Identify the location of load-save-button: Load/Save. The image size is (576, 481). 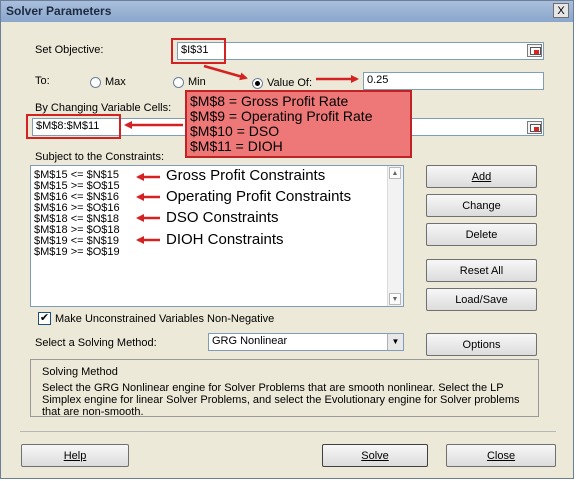
(481, 299).